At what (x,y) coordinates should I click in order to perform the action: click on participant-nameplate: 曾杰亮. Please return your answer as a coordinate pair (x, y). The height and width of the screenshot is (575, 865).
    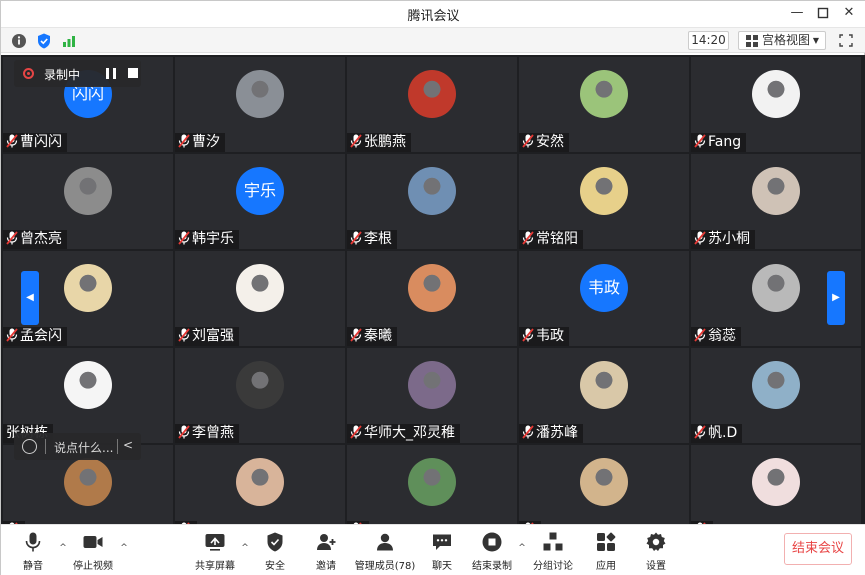
    Looking at the image, I should click on (35, 239).